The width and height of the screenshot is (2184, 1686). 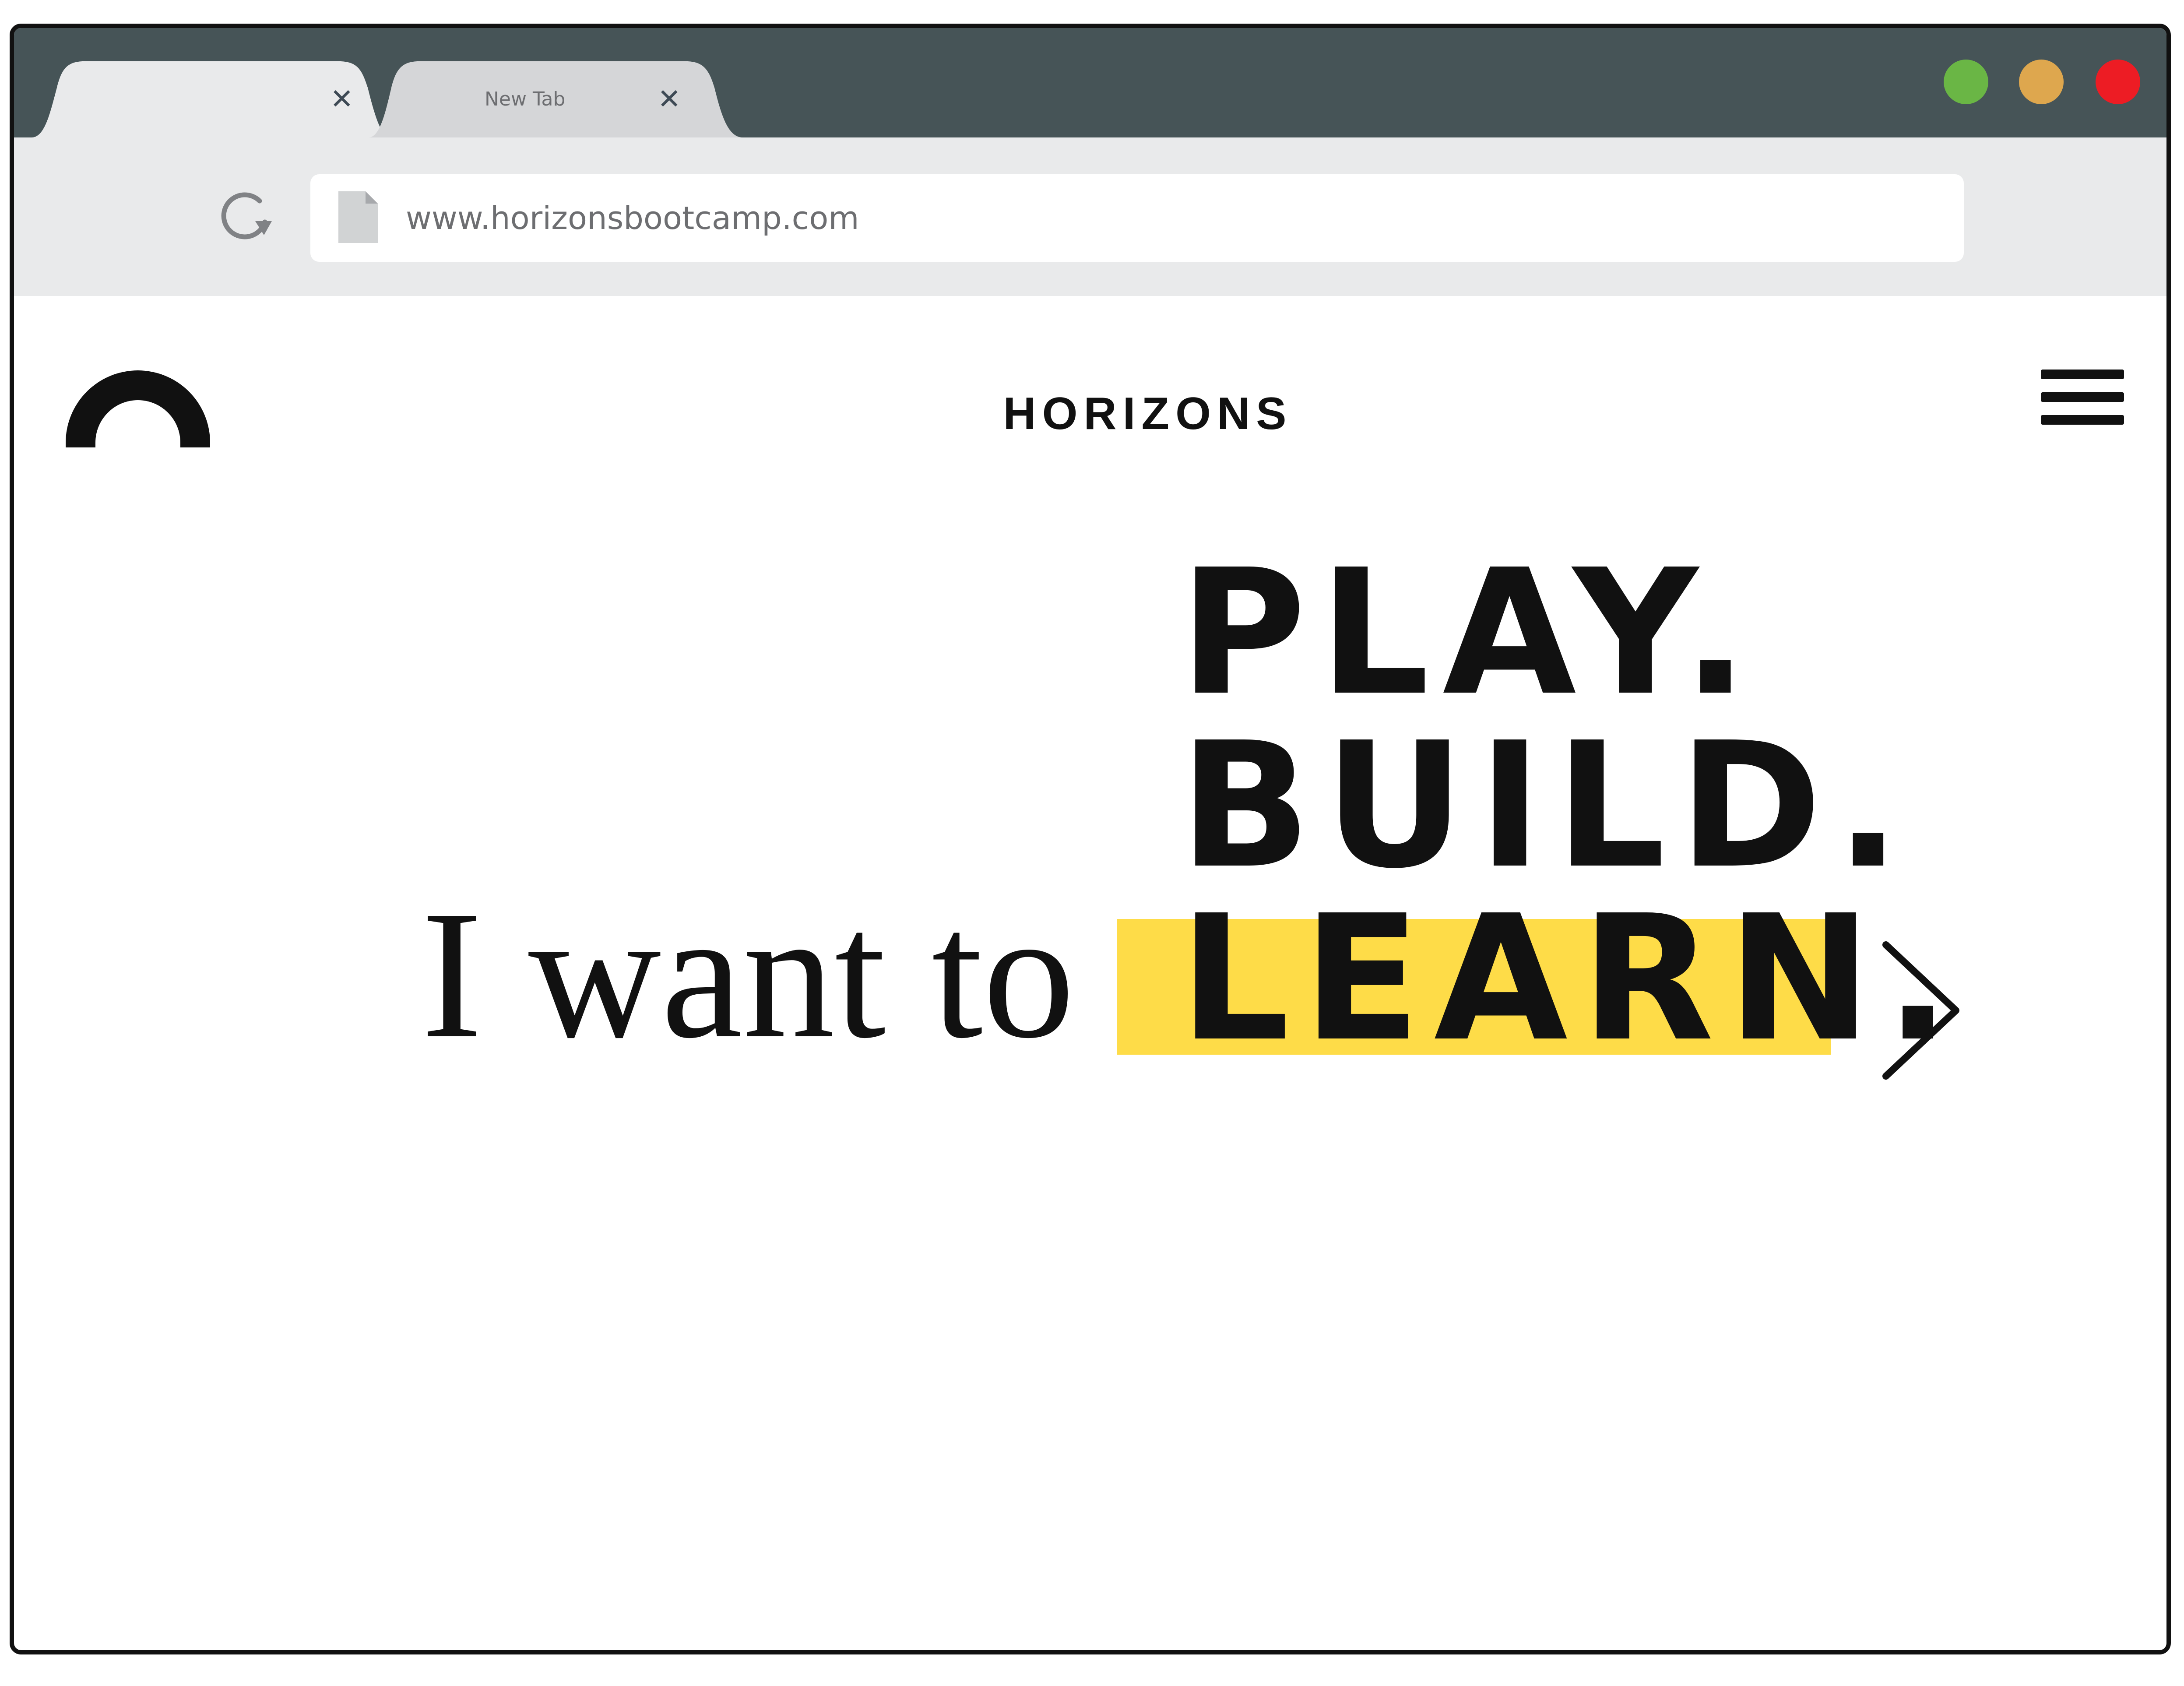 What do you see at coordinates (1090, 82) in the screenshot?
I see `title-bar: ✕ New Tab ✕` at bounding box center [1090, 82].